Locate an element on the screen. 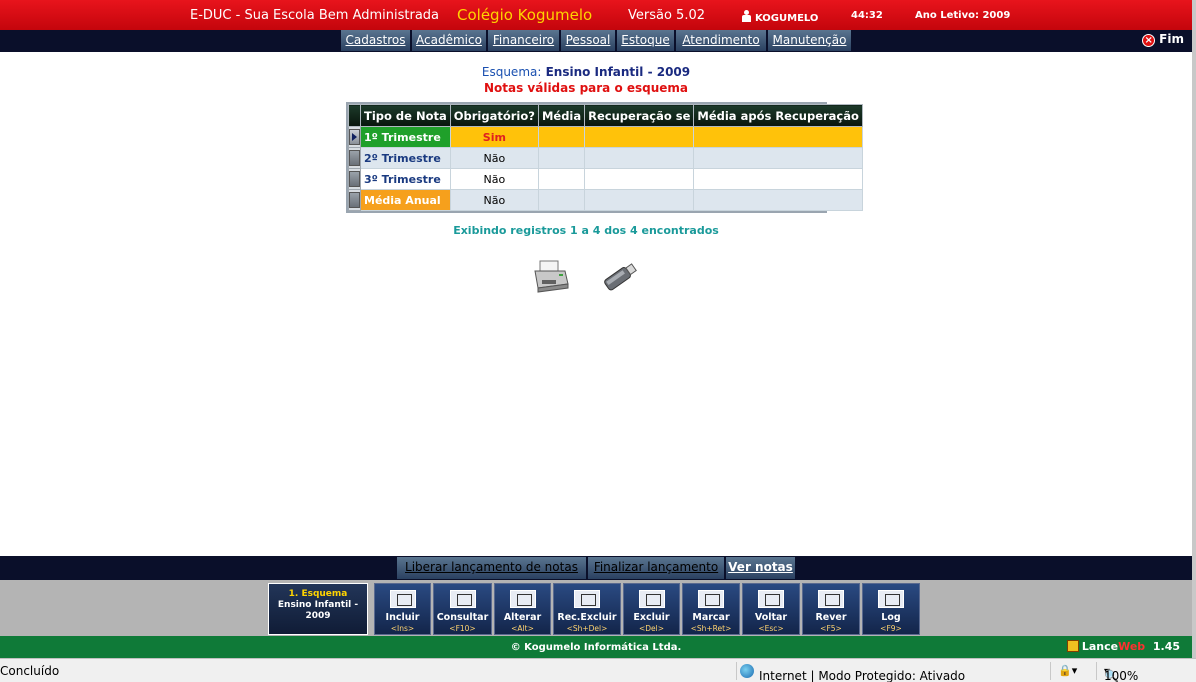 The height and width of the screenshot is (682, 1196). cell-tipo: 3º Trimestre is located at coordinates (405, 179).